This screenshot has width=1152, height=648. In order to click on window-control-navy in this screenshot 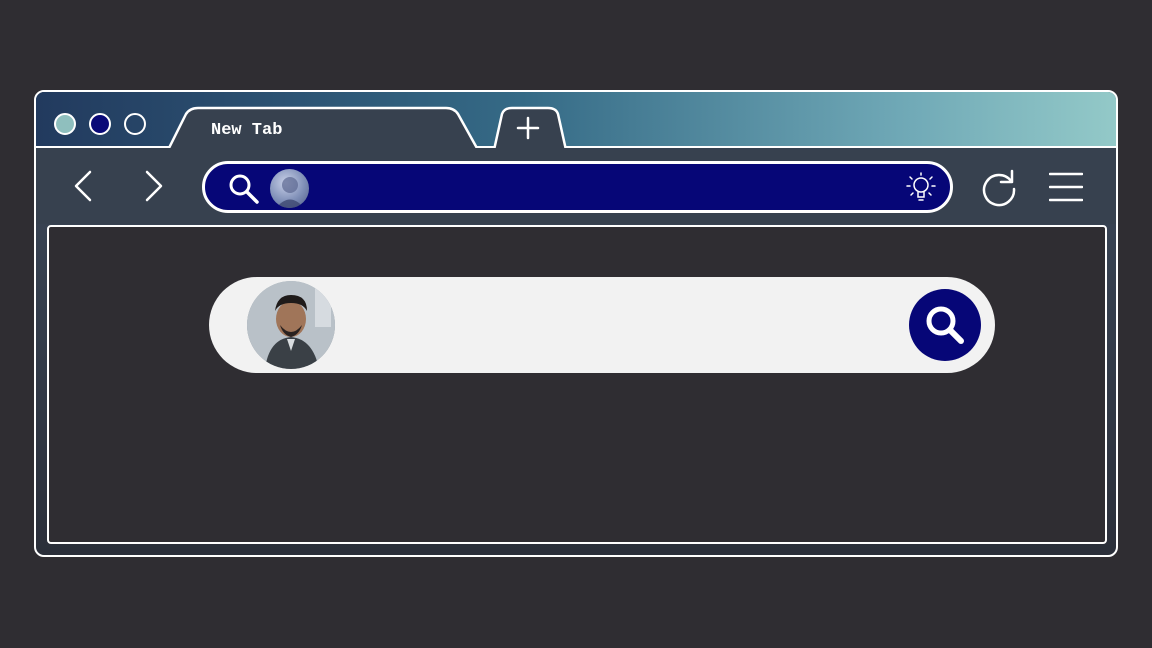, I will do `click(100, 124)`.